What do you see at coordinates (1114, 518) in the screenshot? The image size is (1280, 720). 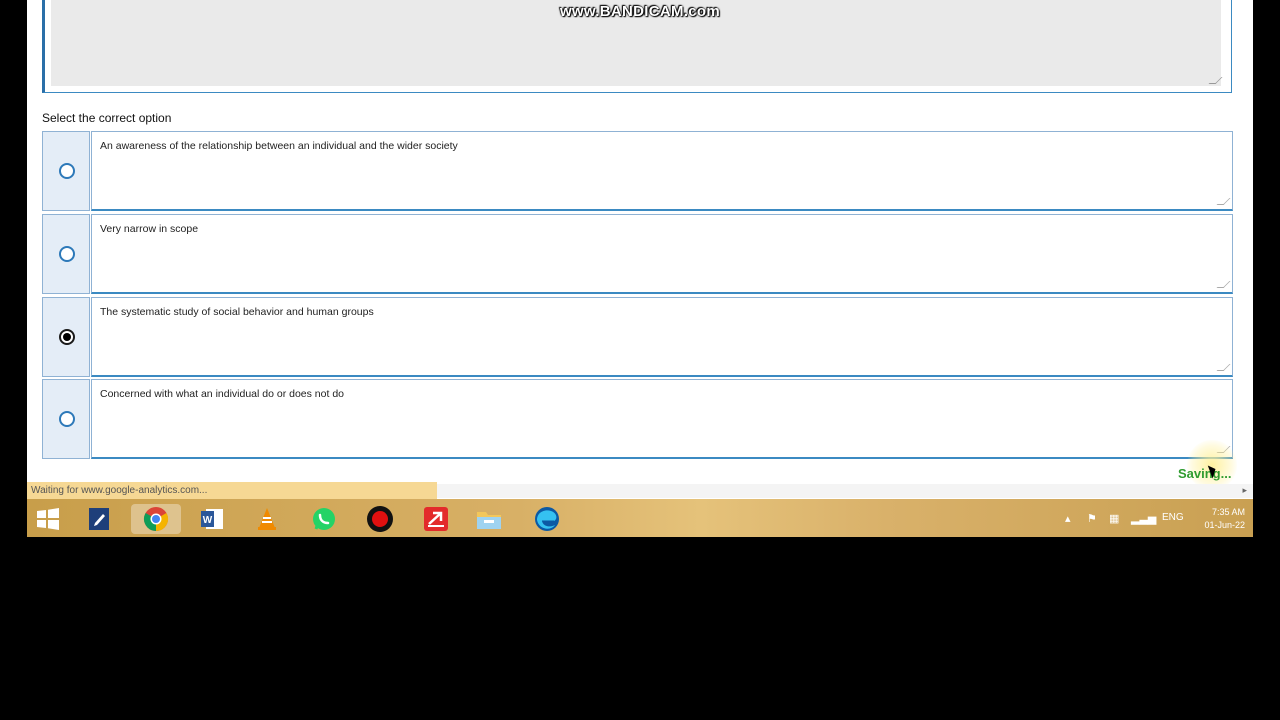 I see `battery-icon: ▦` at bounding box center [1114, 518].